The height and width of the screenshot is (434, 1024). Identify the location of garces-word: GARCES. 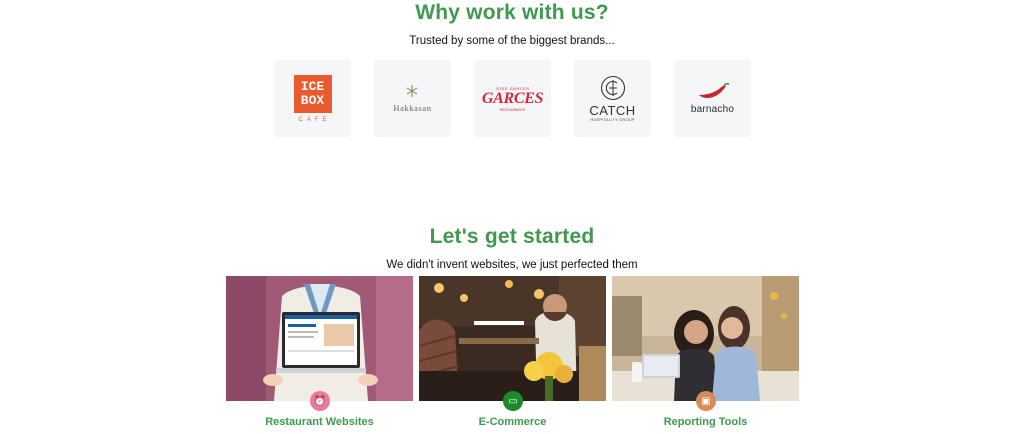
(512, 98).